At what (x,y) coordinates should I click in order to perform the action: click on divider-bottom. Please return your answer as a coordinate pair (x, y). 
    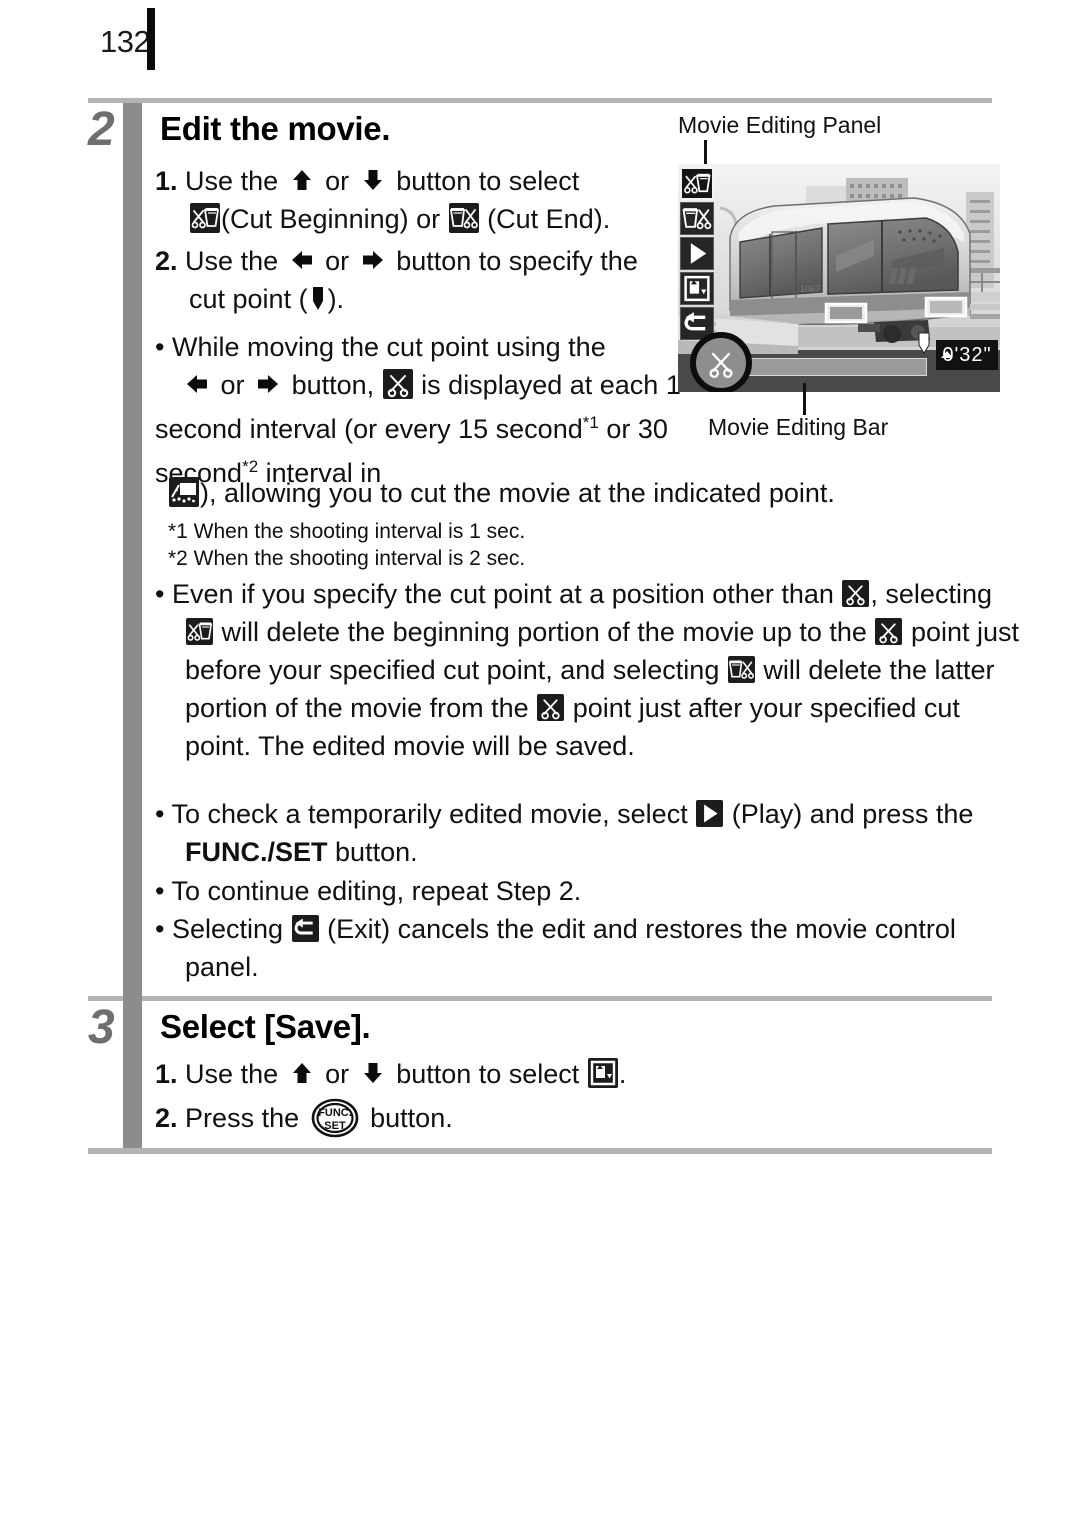
    Looking at the image, I should click on (540, 1151).